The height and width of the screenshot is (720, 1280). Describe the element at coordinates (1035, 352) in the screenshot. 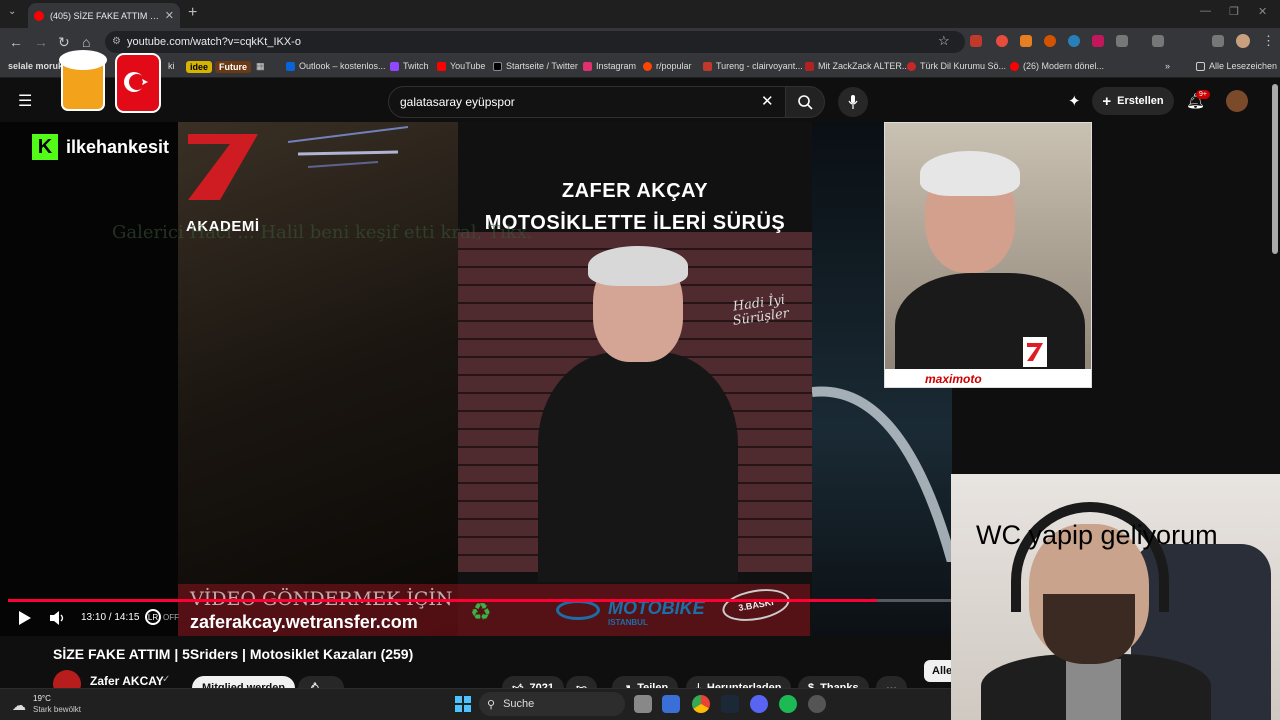

I see `za-badge-icon` at that location.